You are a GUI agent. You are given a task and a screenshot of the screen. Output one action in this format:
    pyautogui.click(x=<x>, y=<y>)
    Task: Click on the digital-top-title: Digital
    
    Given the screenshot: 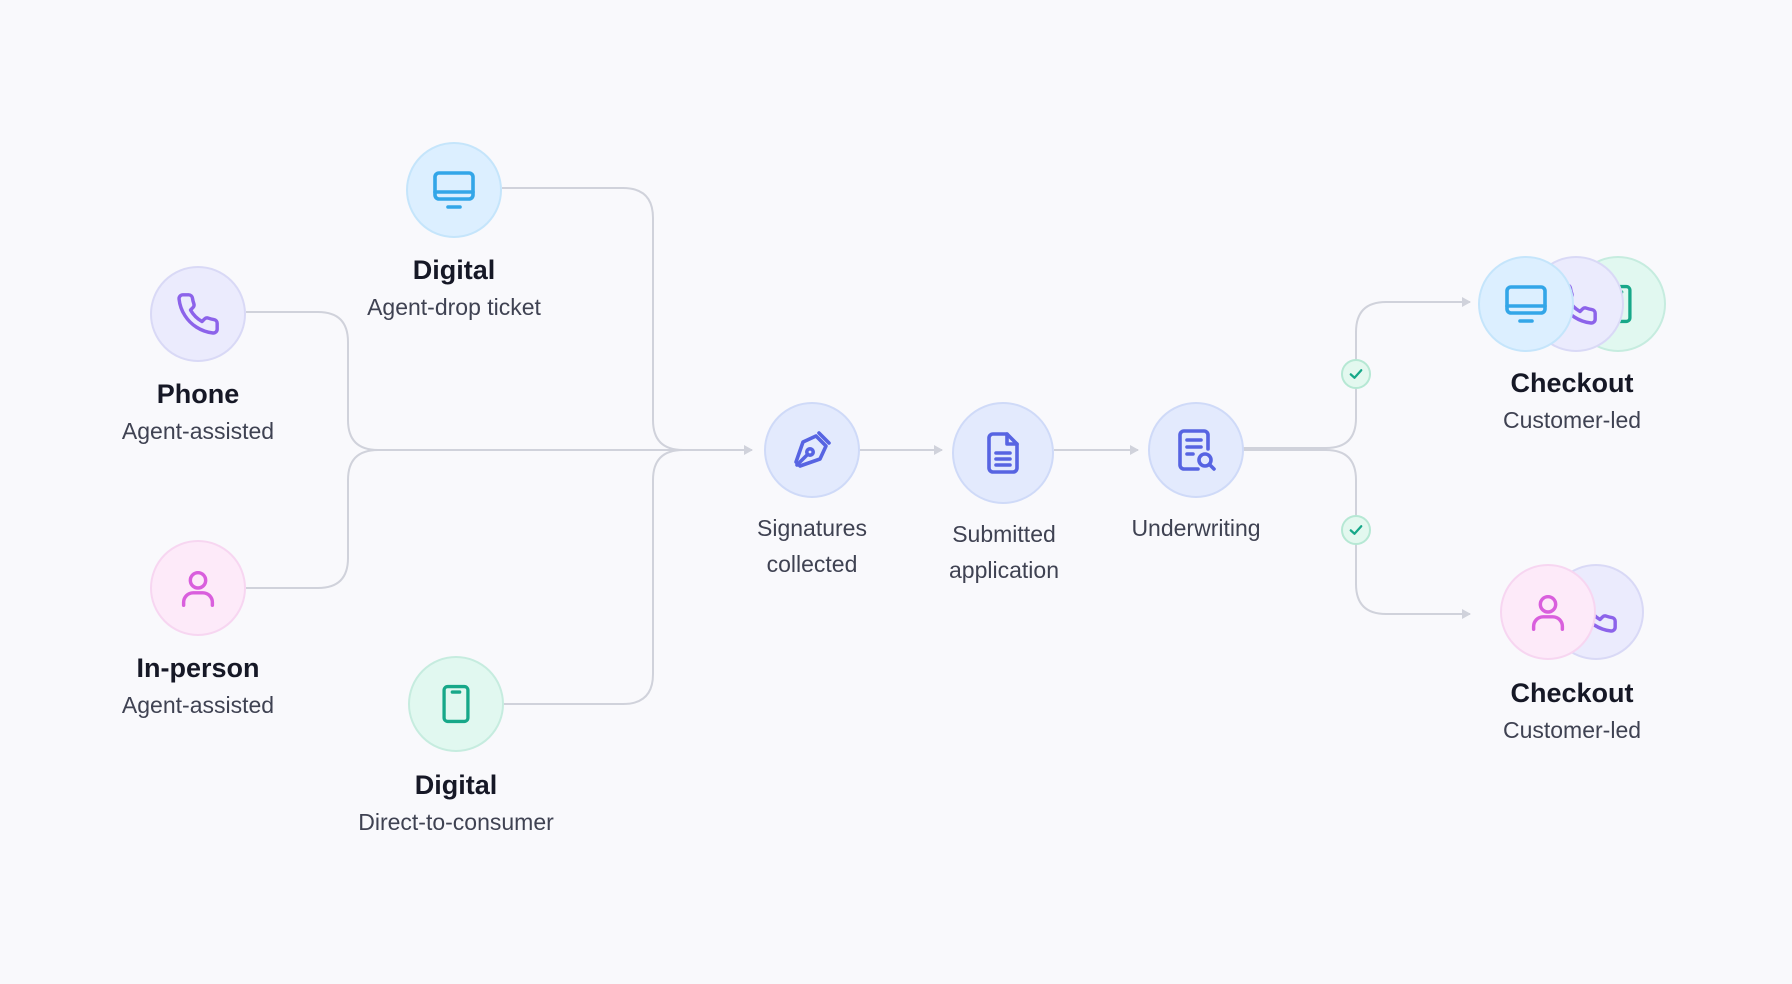 What is the action you would take?
    pyautogui.click(x=454, y=270)
    